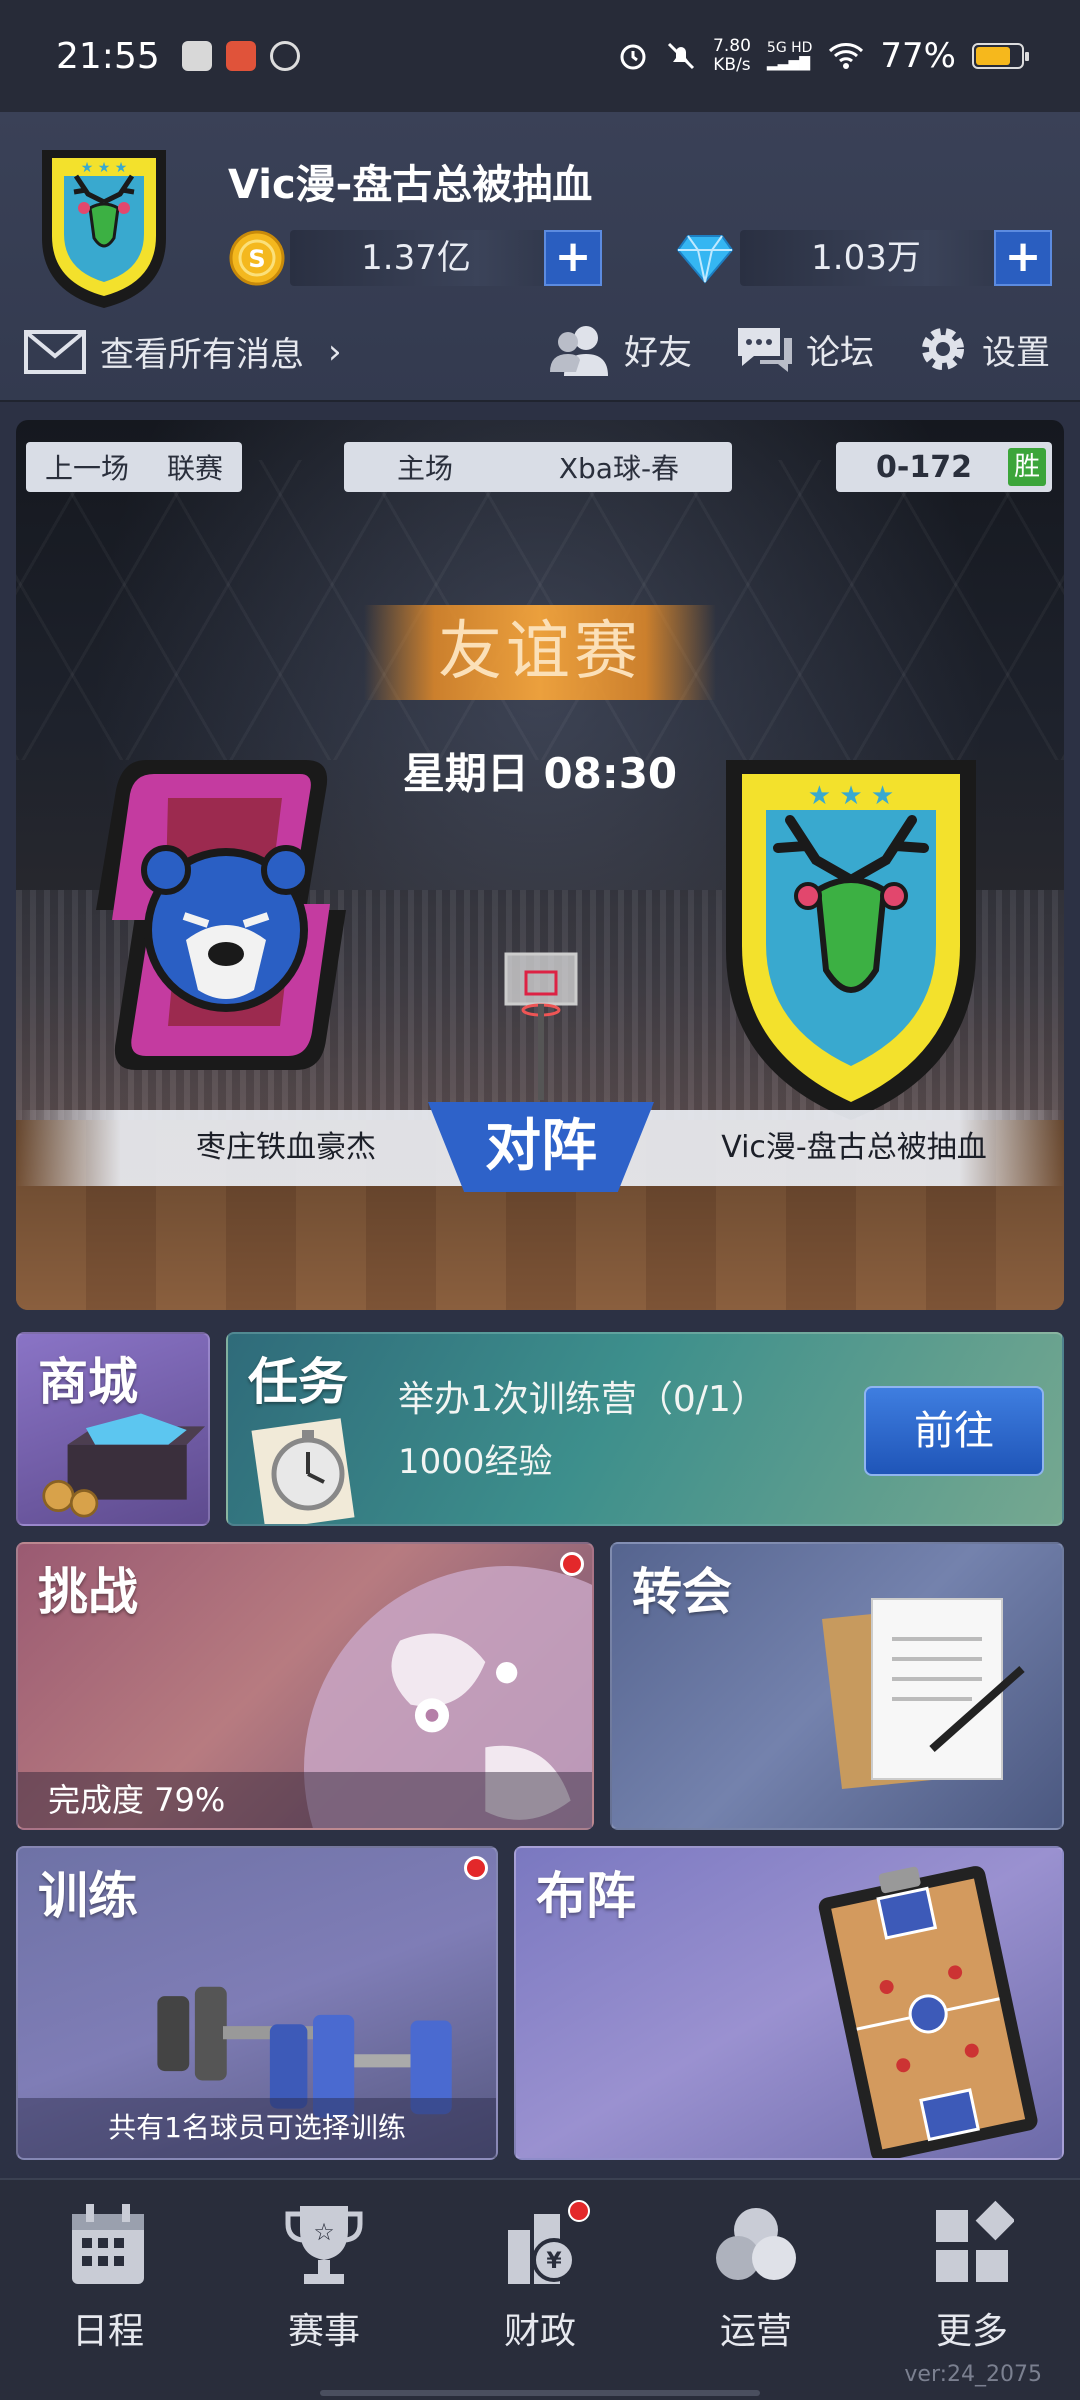 The width and height of the screenshot is (1080, 2400). I want to click on dumbbell-icon, so click(304, 2052).